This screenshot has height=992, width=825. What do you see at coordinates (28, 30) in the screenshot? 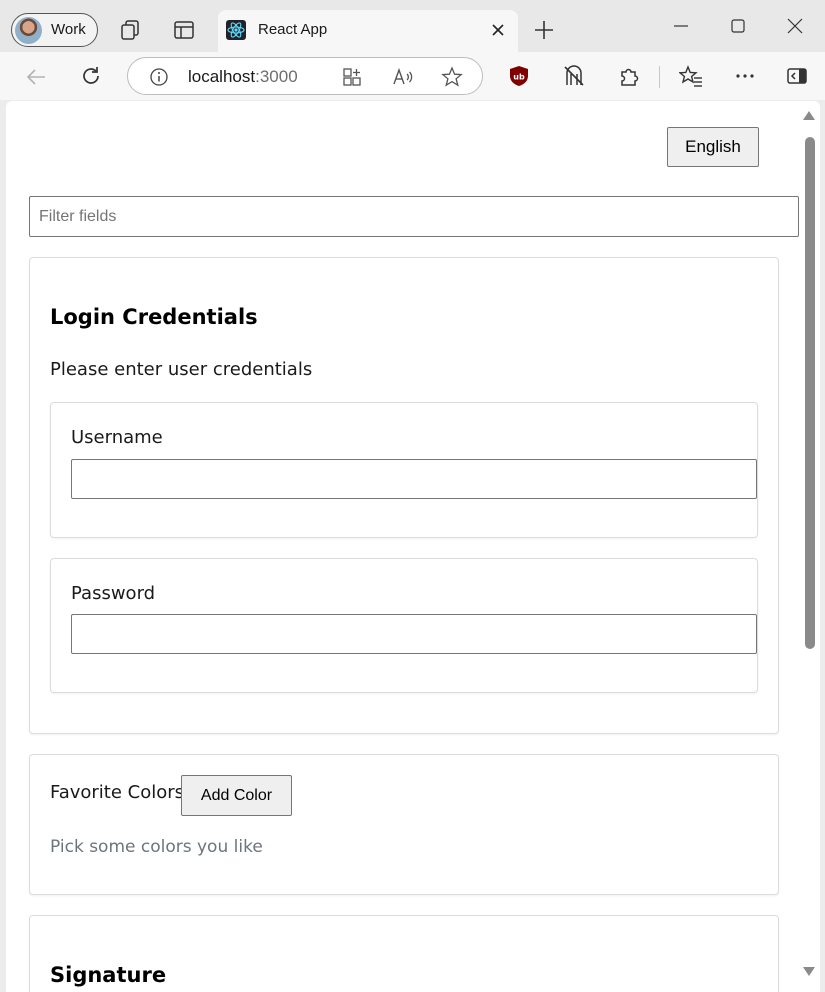
I see `avatar` at bounding box center [28, 30].